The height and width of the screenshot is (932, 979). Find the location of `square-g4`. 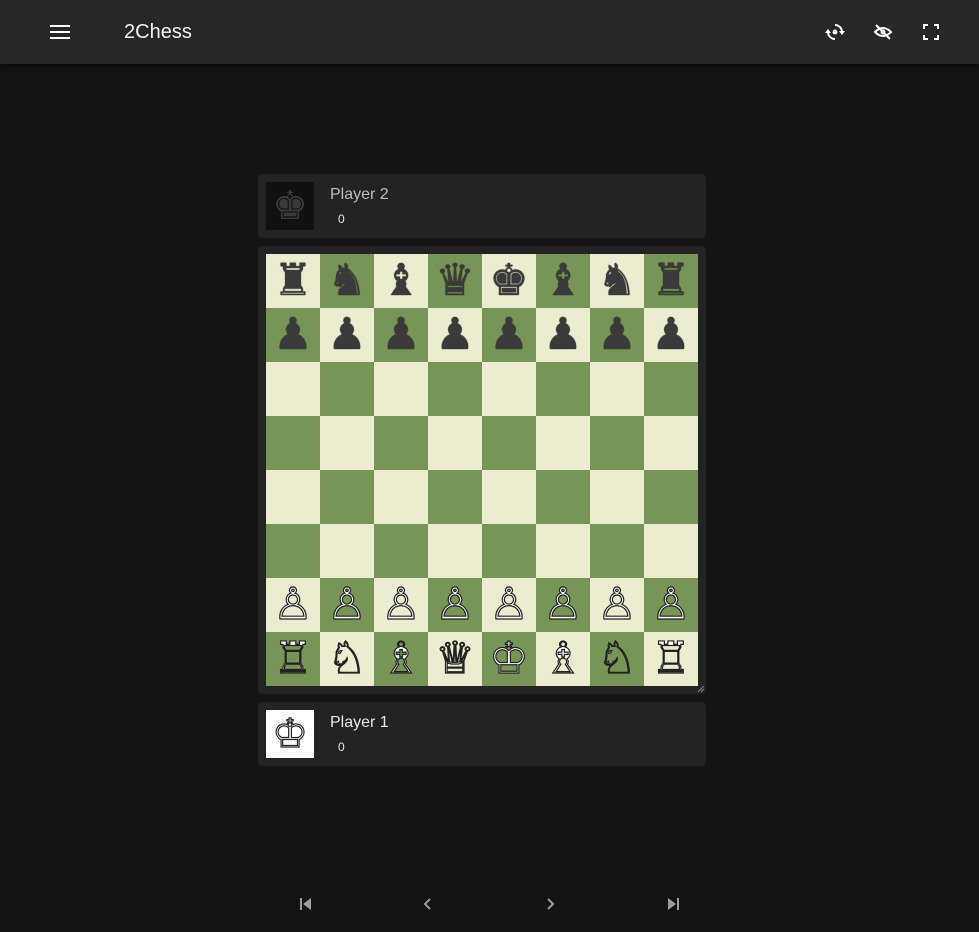

square-g4 is located at coordinates (617, 497).